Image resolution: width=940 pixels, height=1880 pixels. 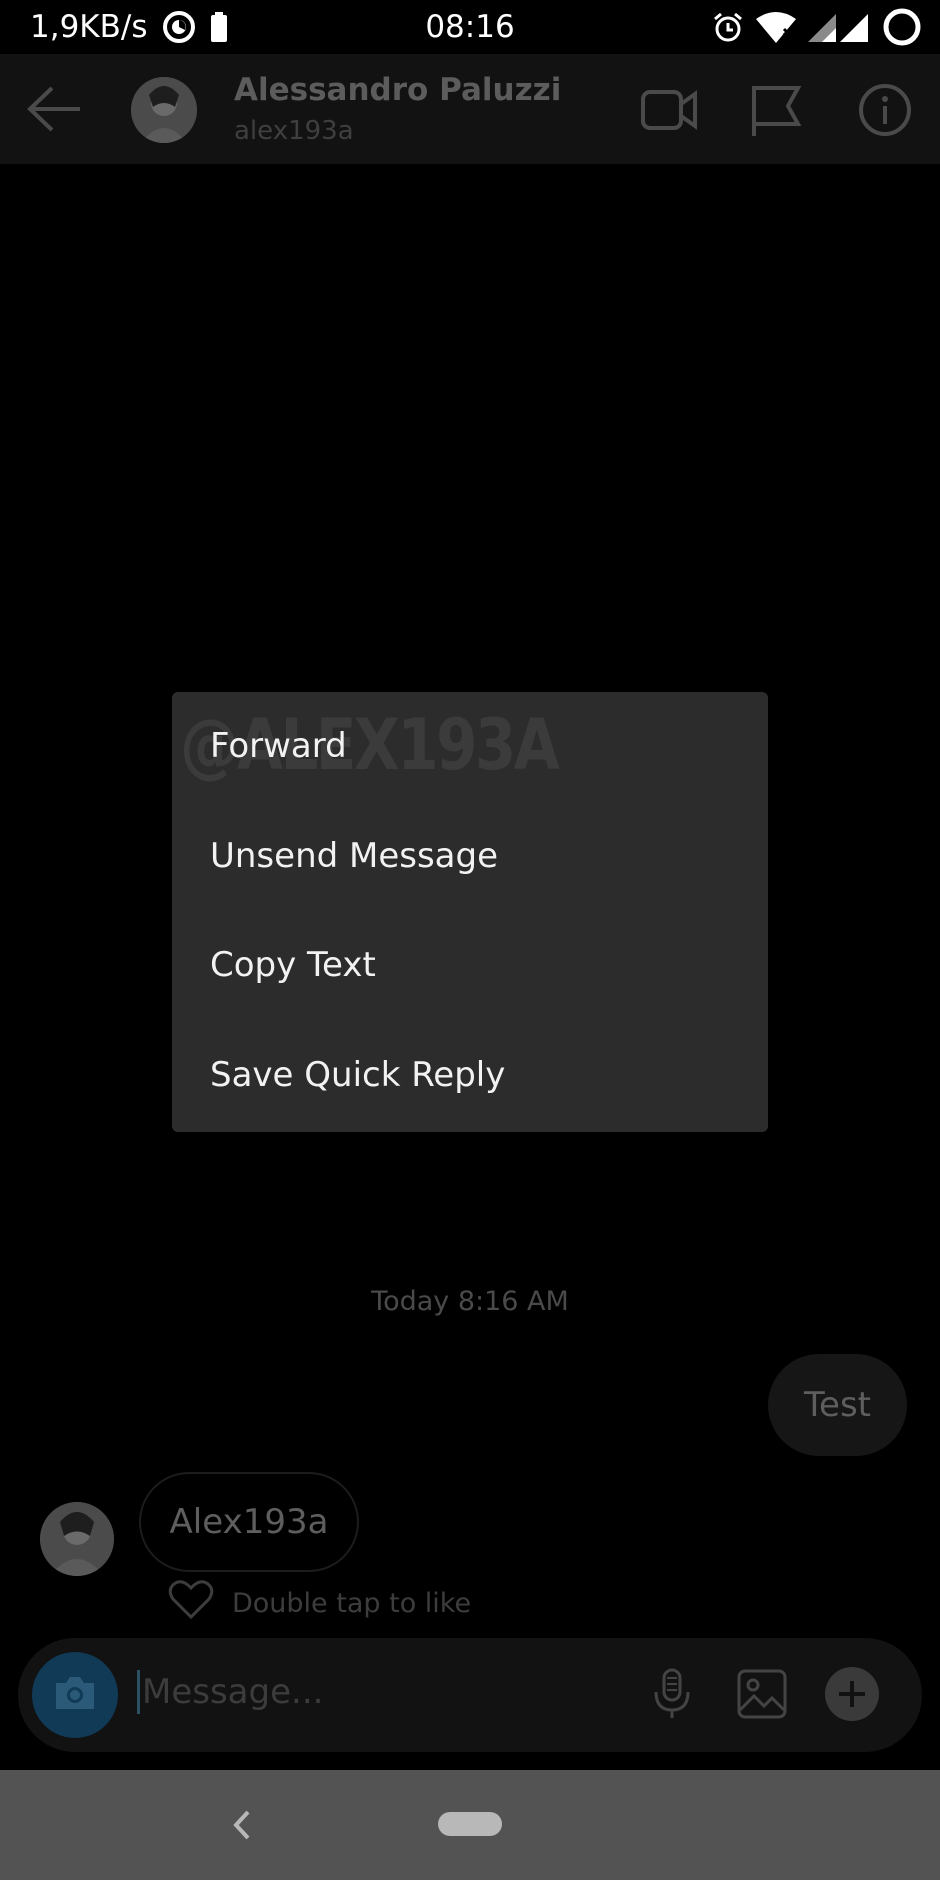 What do you see at coordinates (397, 90) in the screenshot?
I see `contact-name: Alessandro Paluzzi` at bounding box center [397, 90].